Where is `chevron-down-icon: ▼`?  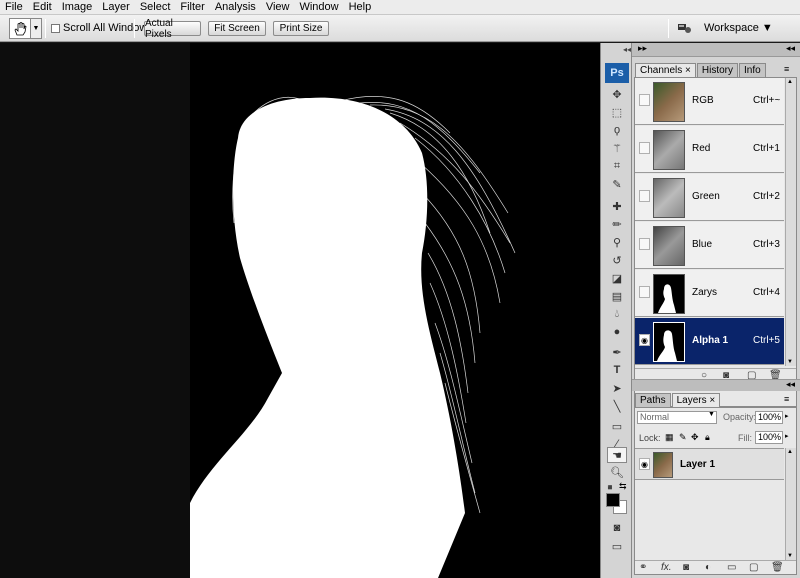
chevron-down-icon: ▼ is located at coordinates (711, 414).